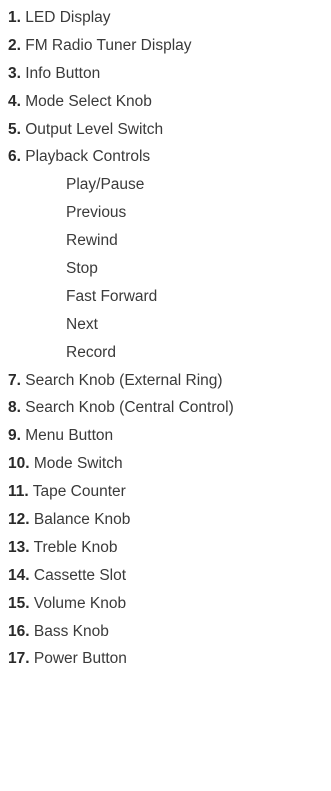  What do you see at coordinates (19, 464) in the screenshot?
I see `item-number: 10.` at bounding box center [19, 464].